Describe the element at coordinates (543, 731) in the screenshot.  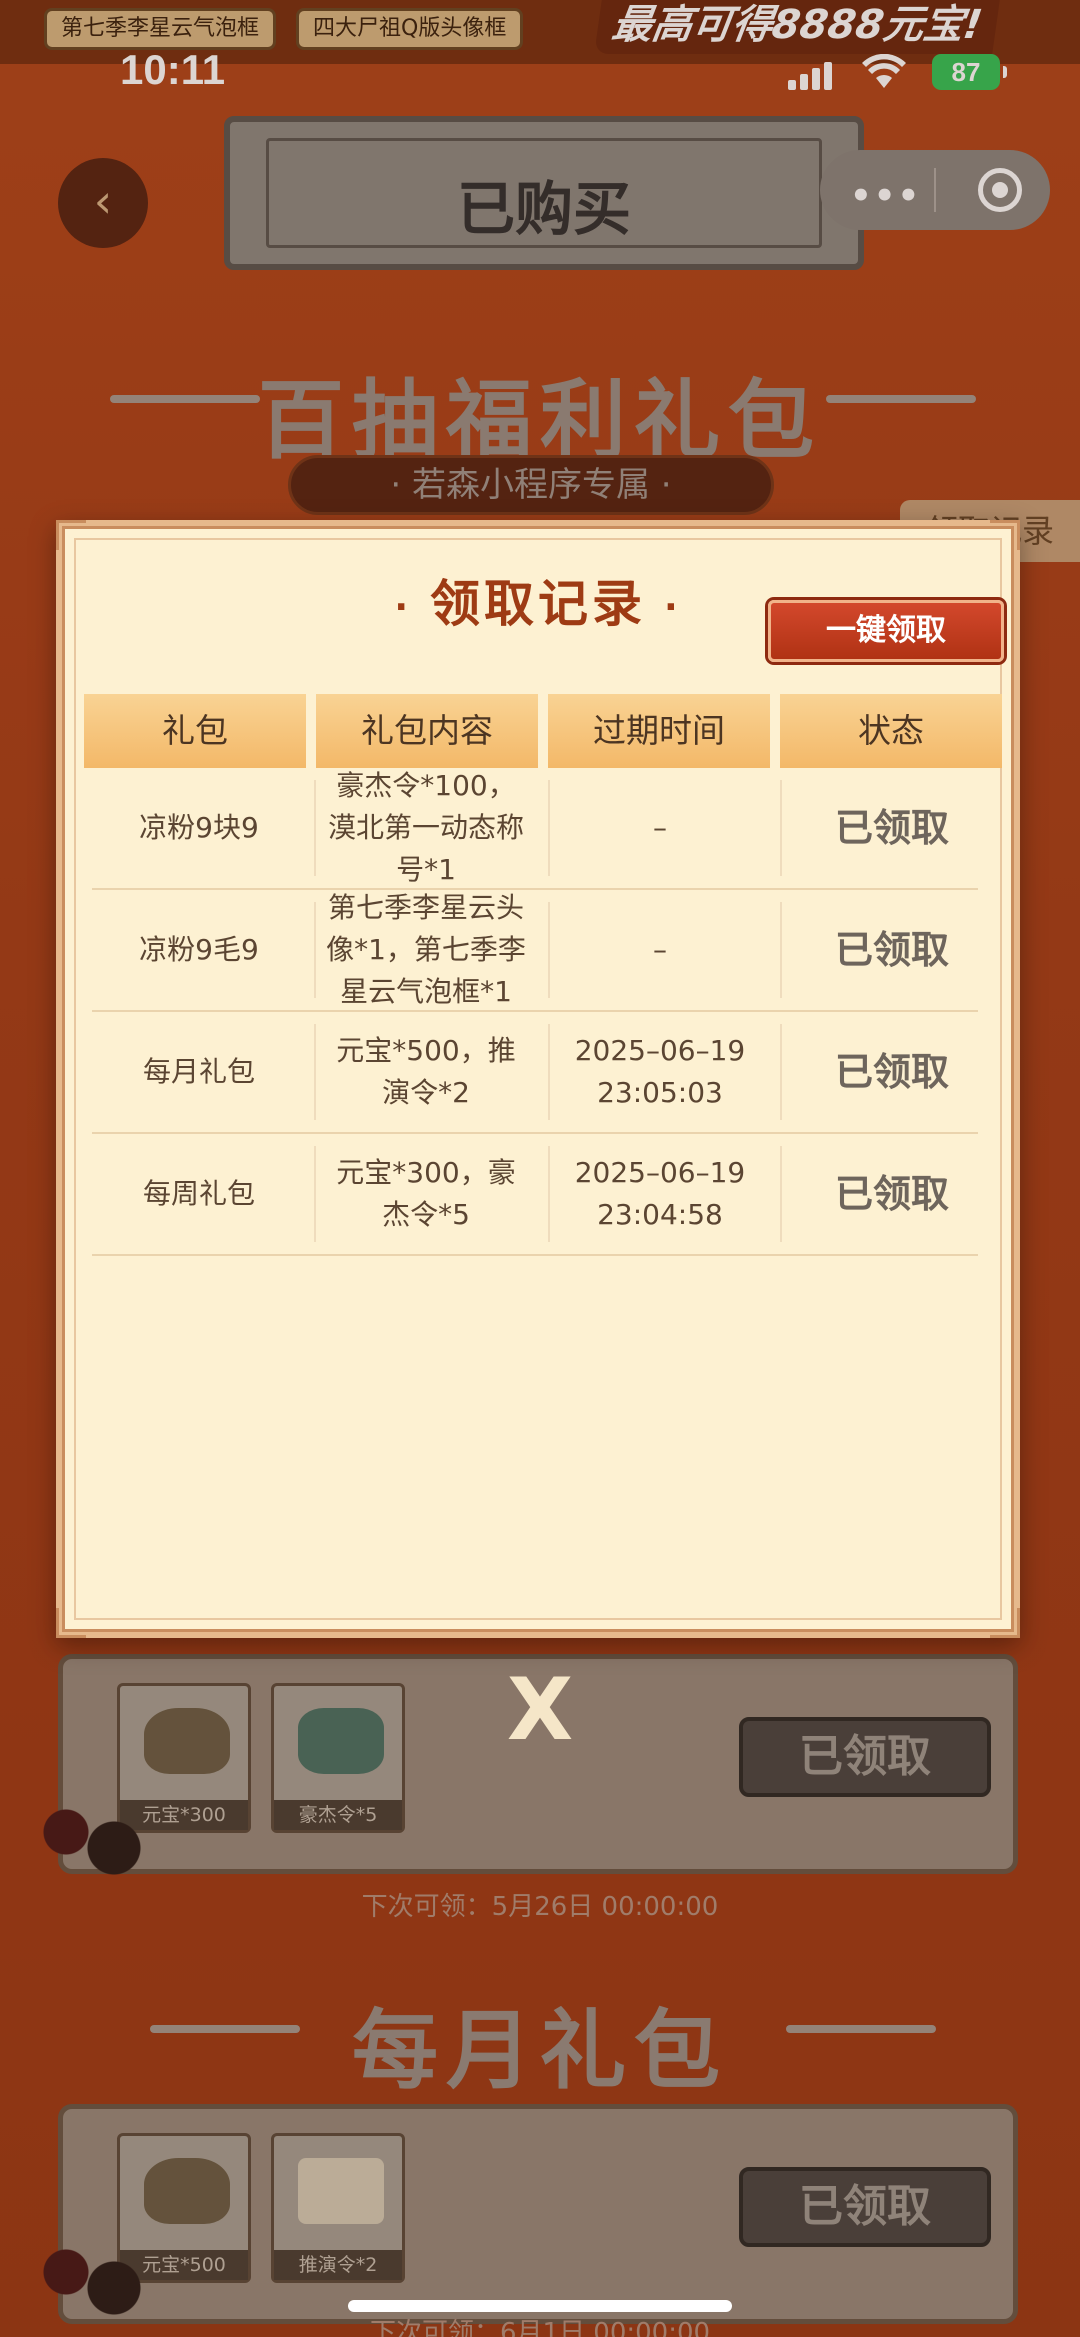
I see `table-header: 礼包 礼包内容 过期时间 状态` at that location.